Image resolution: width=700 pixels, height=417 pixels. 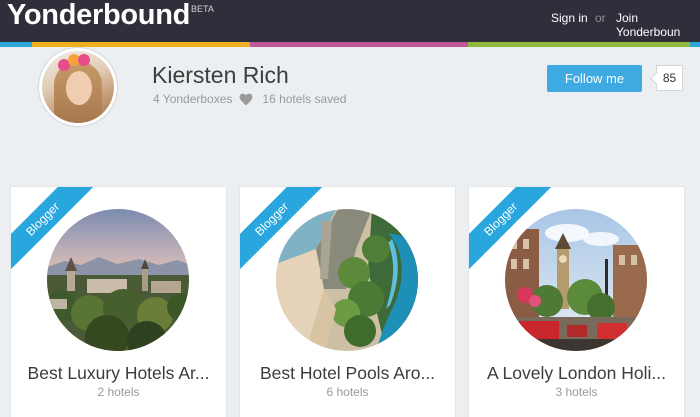 I want to click on color-stripe-blue, so click(x=16, y=44).